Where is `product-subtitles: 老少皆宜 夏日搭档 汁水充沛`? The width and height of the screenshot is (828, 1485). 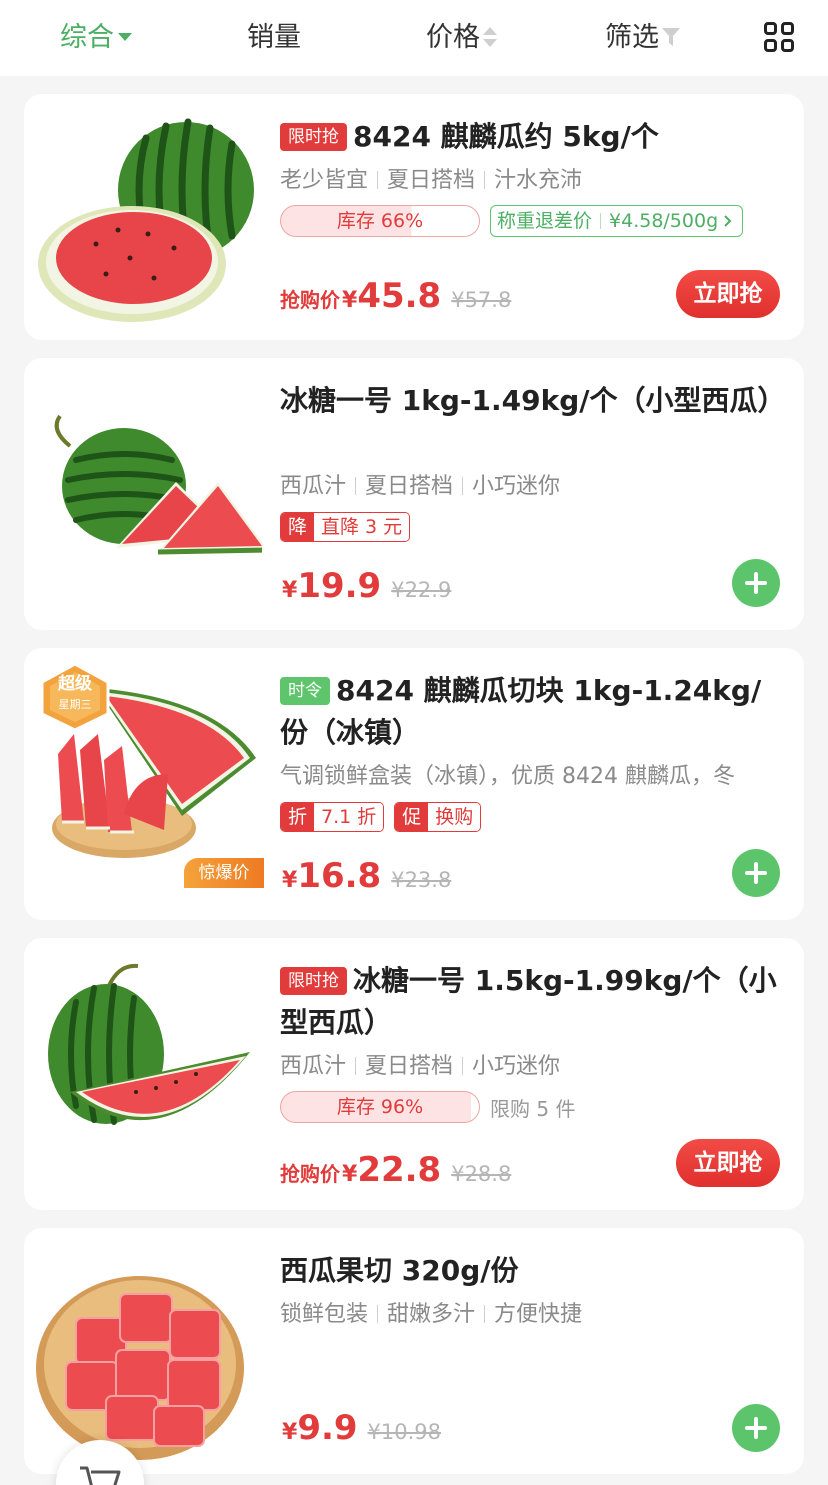
product-subtitles: 老少皆宜 夏日搭档 汁水充沛 is located at coordinates (530, 181).